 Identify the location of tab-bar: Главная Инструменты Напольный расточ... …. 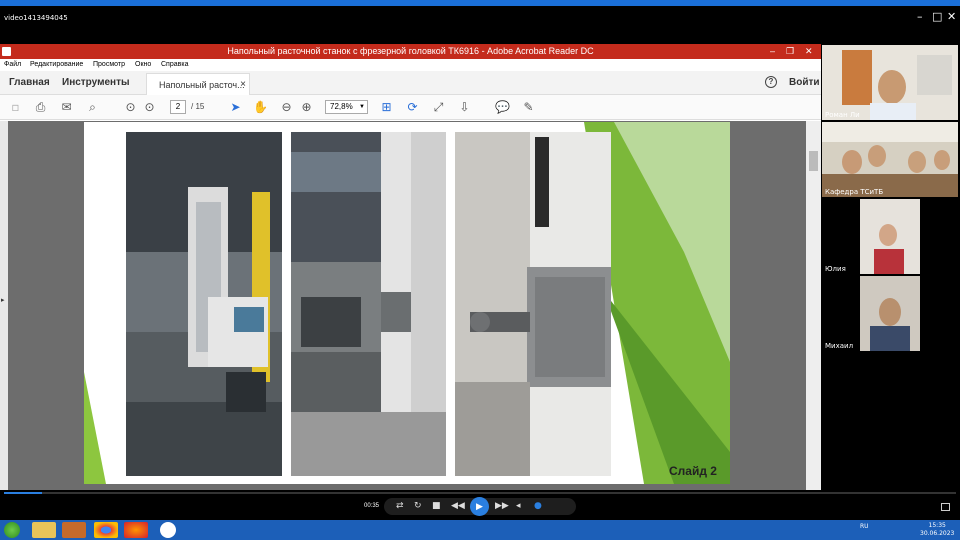
(410, 83).